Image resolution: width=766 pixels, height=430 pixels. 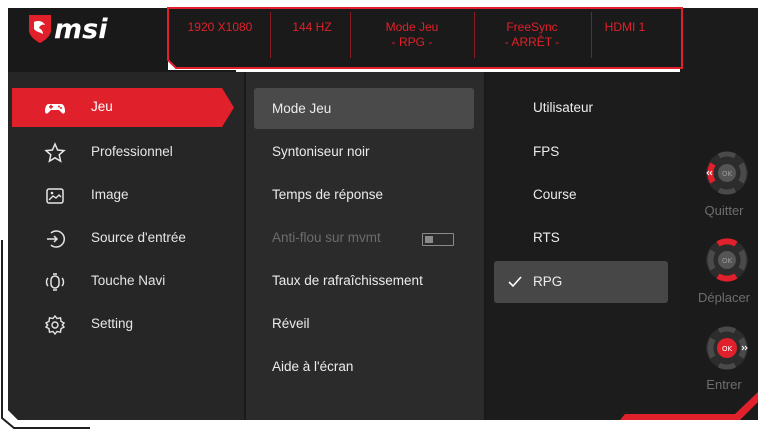 What do you see at coordinates (138, 237) in the screenshot?
I see `menu-item-label: Source d'entrée` at bounding box center [138, 237].